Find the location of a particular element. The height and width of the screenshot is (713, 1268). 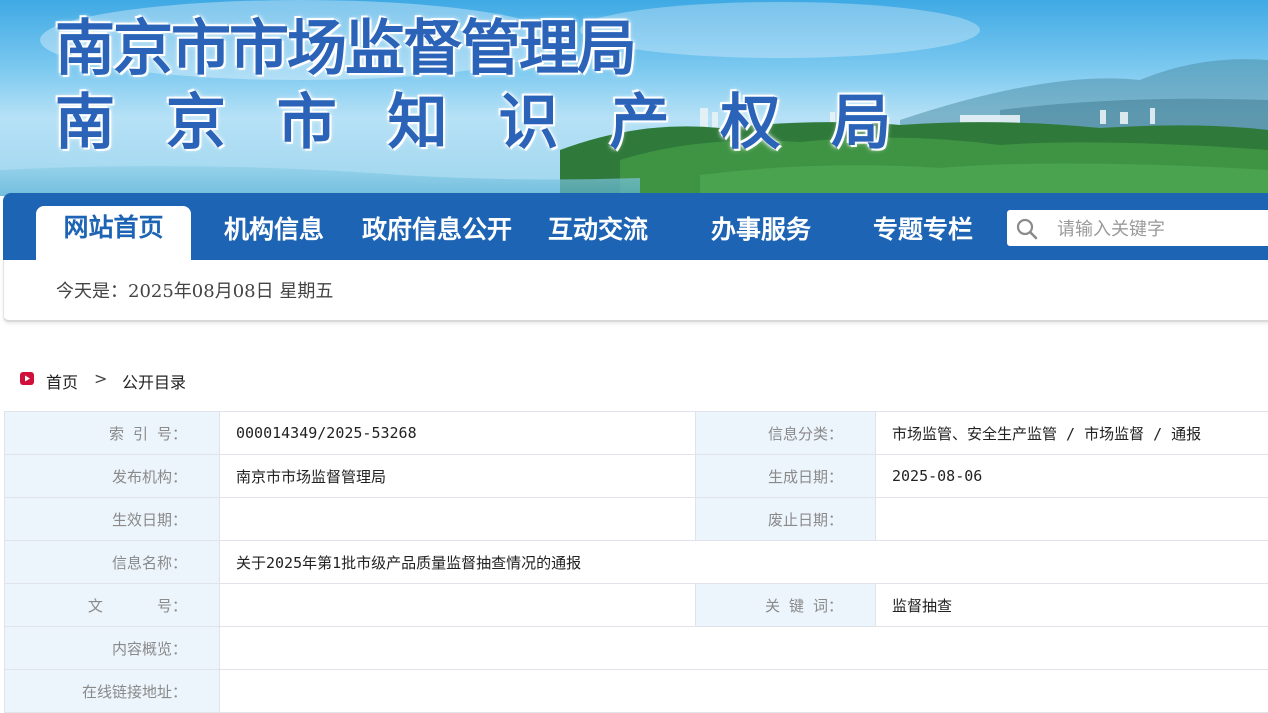

doc-number-label: 文 号： is located at coordinates (112, 605).